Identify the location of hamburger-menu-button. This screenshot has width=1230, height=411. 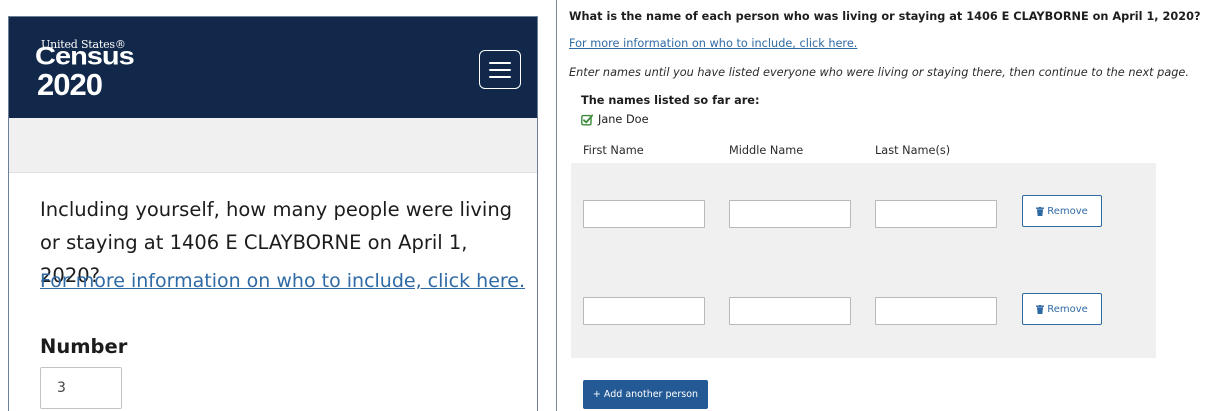
(500, 69).